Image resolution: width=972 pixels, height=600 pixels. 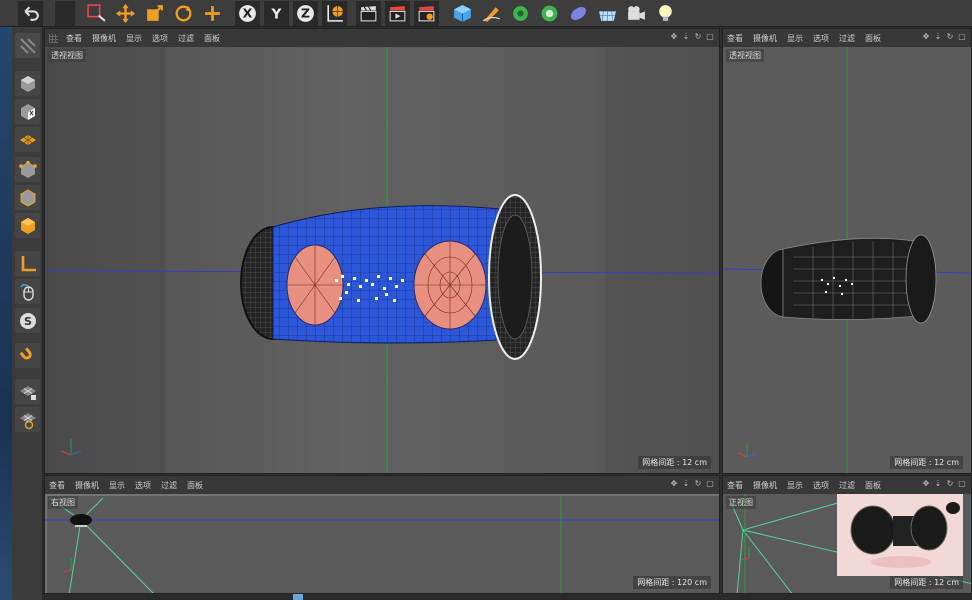 I want to click on separator-slot, so click(x=65, y=13).